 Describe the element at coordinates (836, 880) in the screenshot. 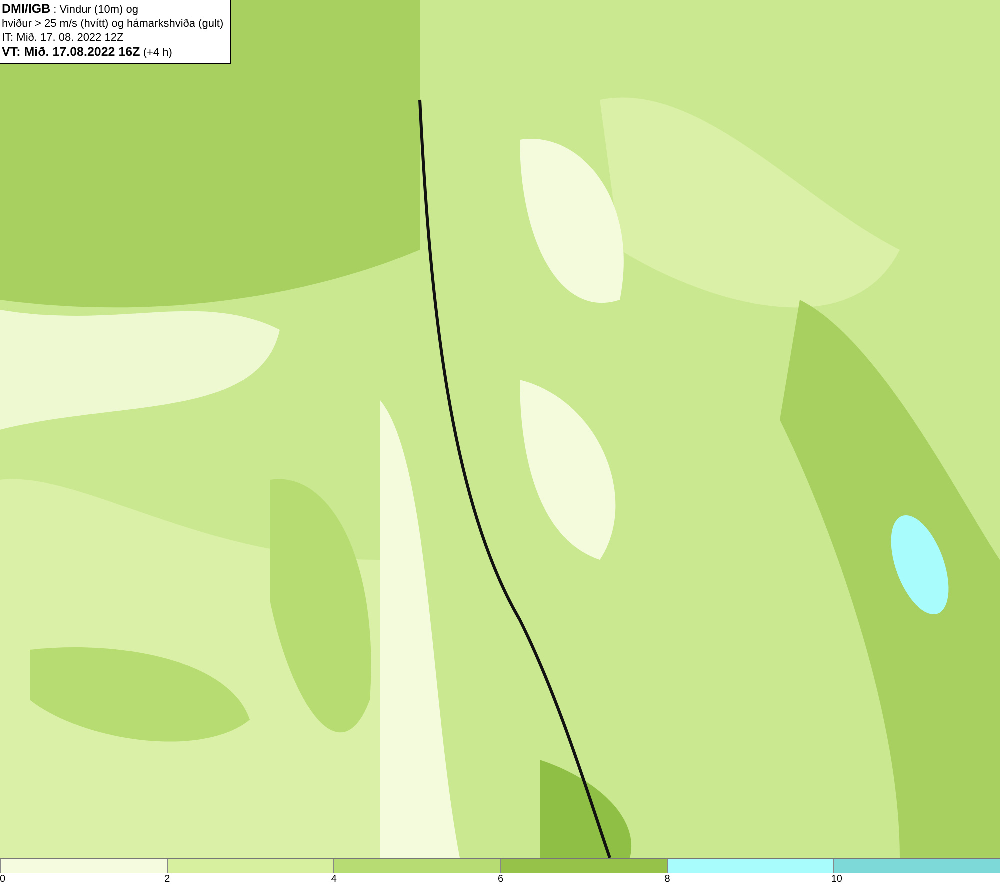

I see `legend-tick-label: 10` at that location.